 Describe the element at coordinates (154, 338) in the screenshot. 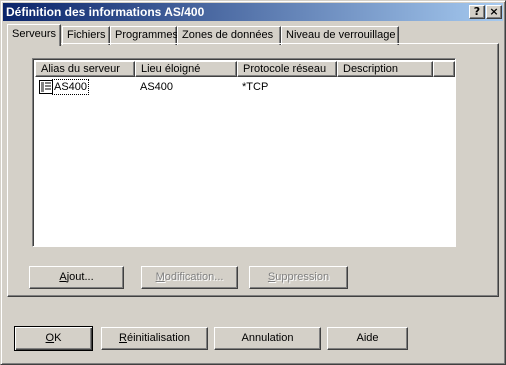

I see `reset-button: Réinitialisation` at that location.